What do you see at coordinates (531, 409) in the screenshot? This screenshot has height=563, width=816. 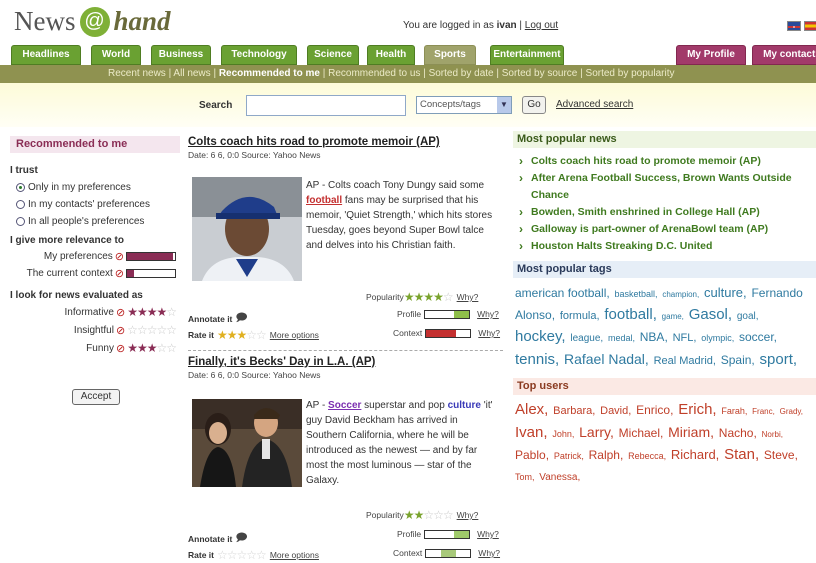 I see `user-link: Alex,` at bounding box center [531, 409].